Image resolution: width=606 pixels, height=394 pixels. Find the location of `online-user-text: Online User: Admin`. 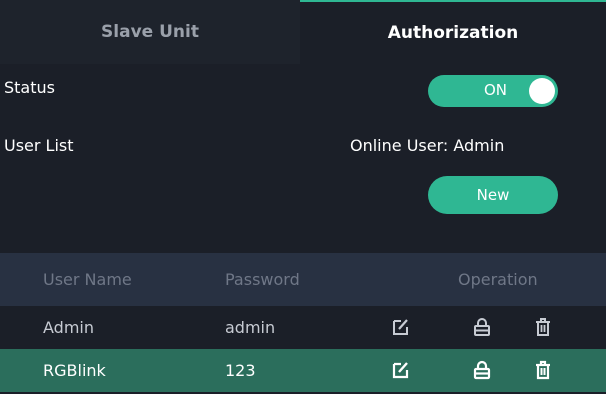

online-user-text: Online User: Admin is located at coordinates (427, 145).